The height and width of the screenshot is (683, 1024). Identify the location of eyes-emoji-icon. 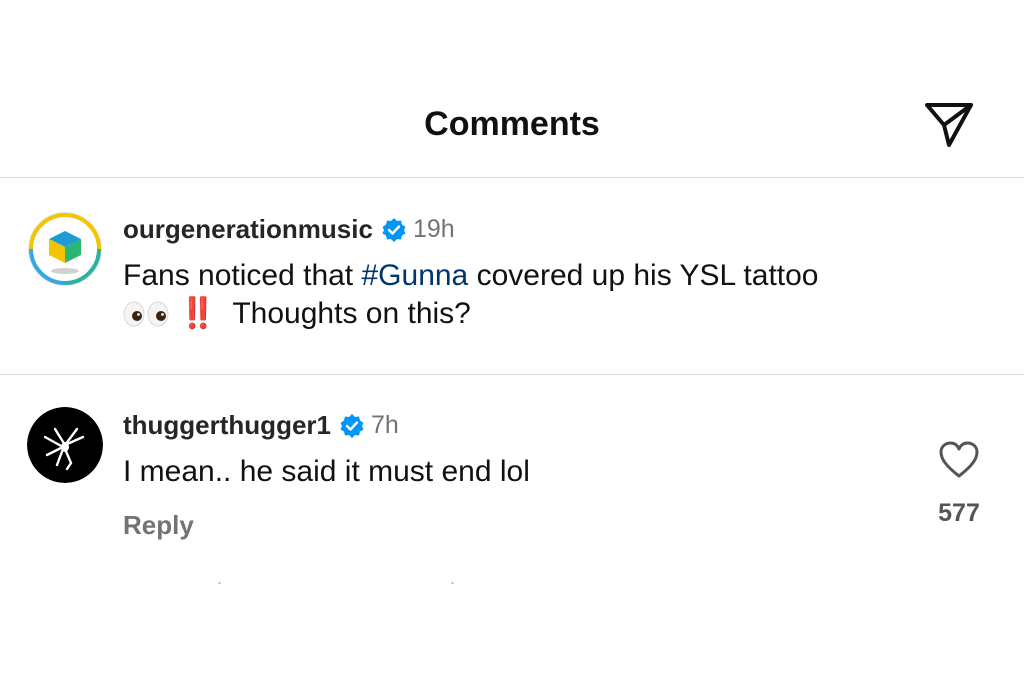
(146, 314).